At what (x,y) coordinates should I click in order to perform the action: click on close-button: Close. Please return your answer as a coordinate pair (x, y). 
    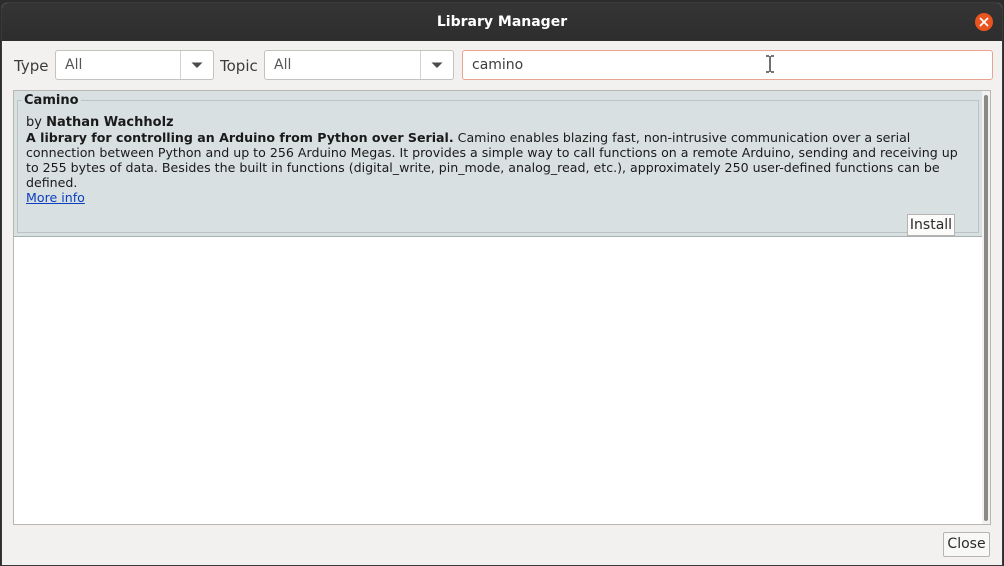
    Looking at the image, I should click on (966, 544).